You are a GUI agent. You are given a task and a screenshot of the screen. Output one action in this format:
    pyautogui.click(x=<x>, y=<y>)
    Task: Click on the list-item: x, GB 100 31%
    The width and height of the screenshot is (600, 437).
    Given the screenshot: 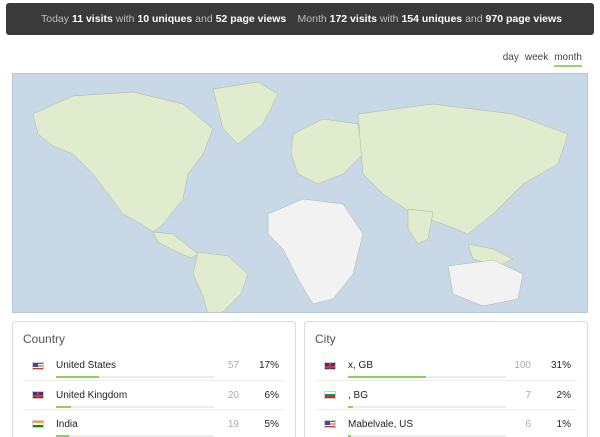 What is the action you would take?
    pyautogui.click(x=446, y=365)
    